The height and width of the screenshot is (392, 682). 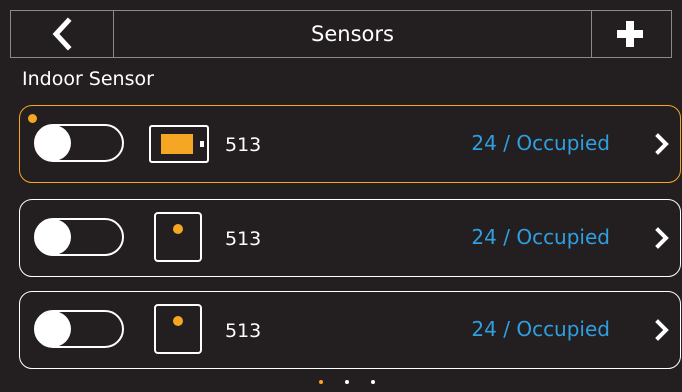 What do you see at coordinates (341, 382) in the screenshot?
I see `page-indicator` at bounding box center [341, 382].